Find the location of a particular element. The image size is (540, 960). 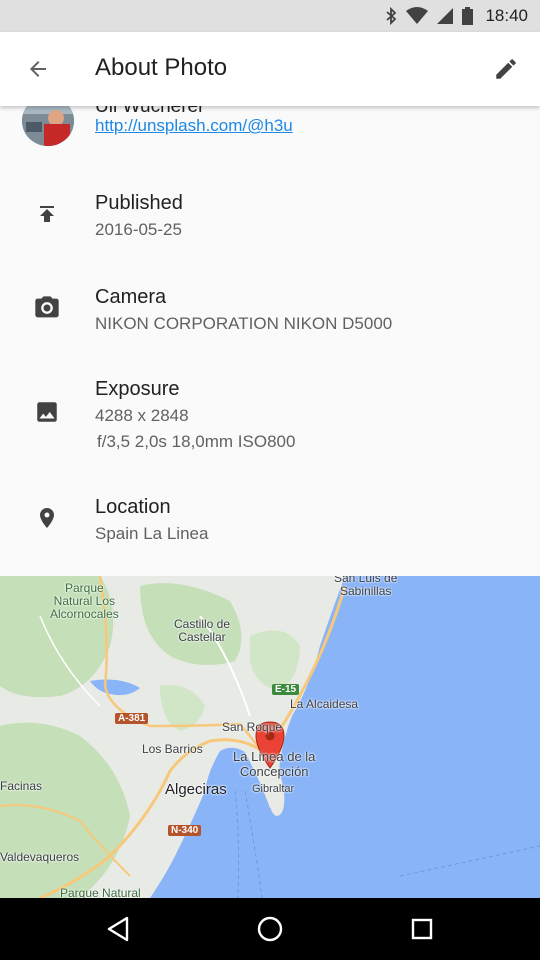

arrow-back-icon is located at coordinates (38, 69).